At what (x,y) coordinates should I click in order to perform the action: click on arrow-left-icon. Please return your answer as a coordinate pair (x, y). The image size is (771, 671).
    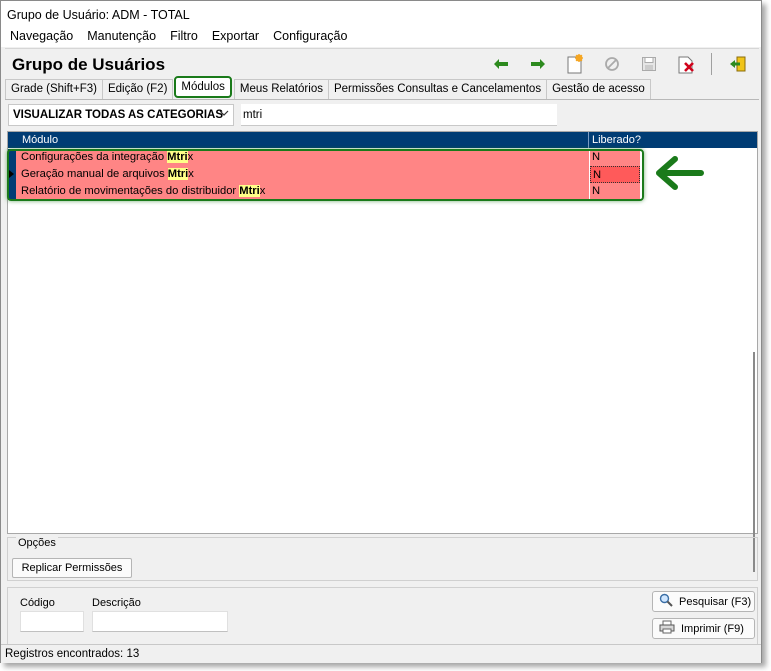
    Looking at the image, I should click on (501, 64).